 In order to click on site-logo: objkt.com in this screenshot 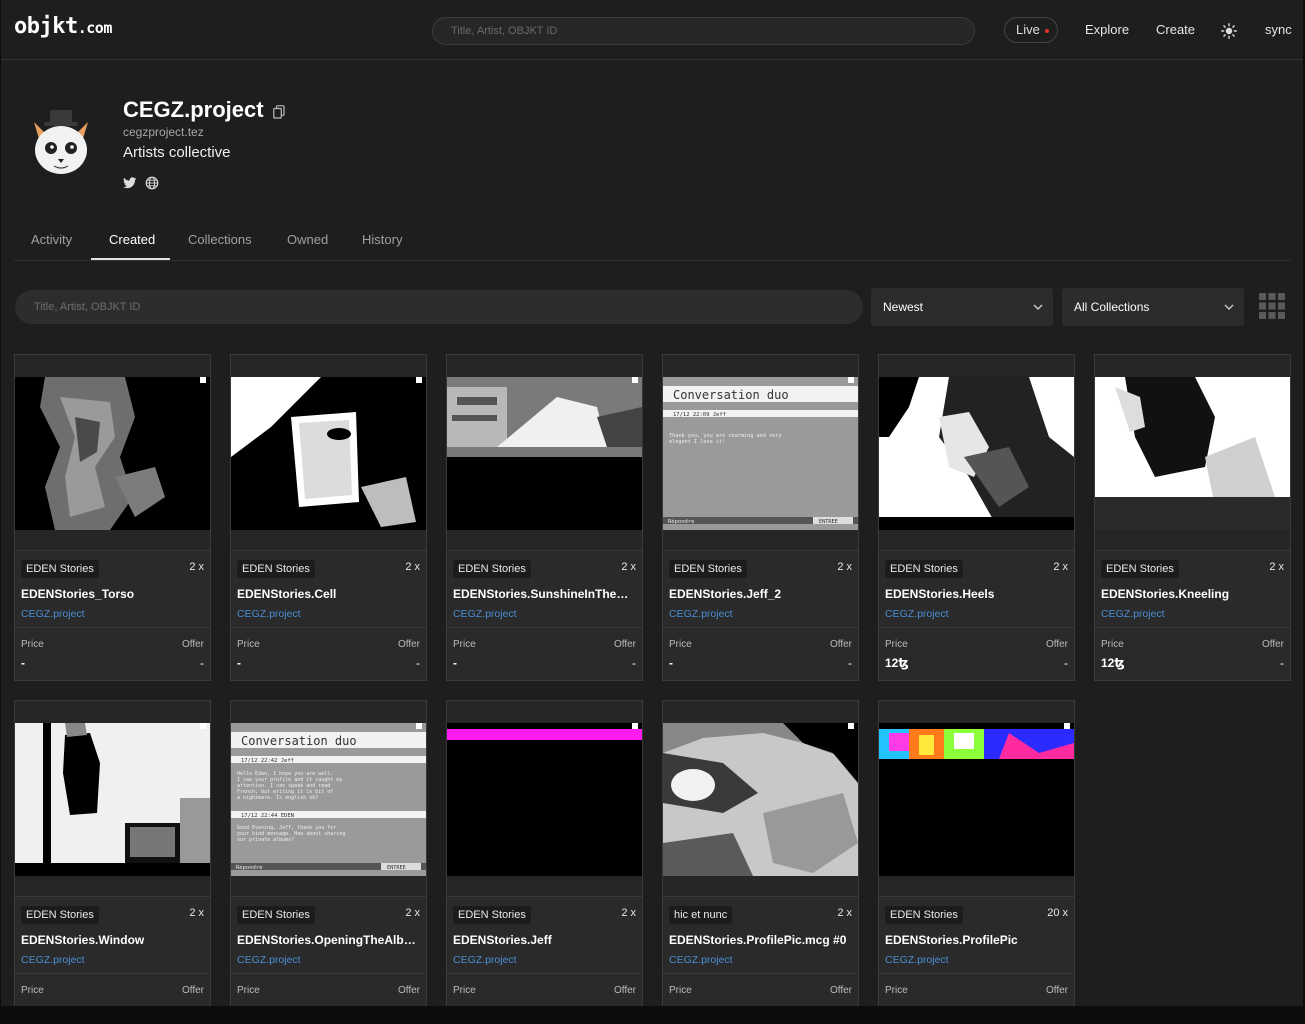, I will do `click(63, 26)`.